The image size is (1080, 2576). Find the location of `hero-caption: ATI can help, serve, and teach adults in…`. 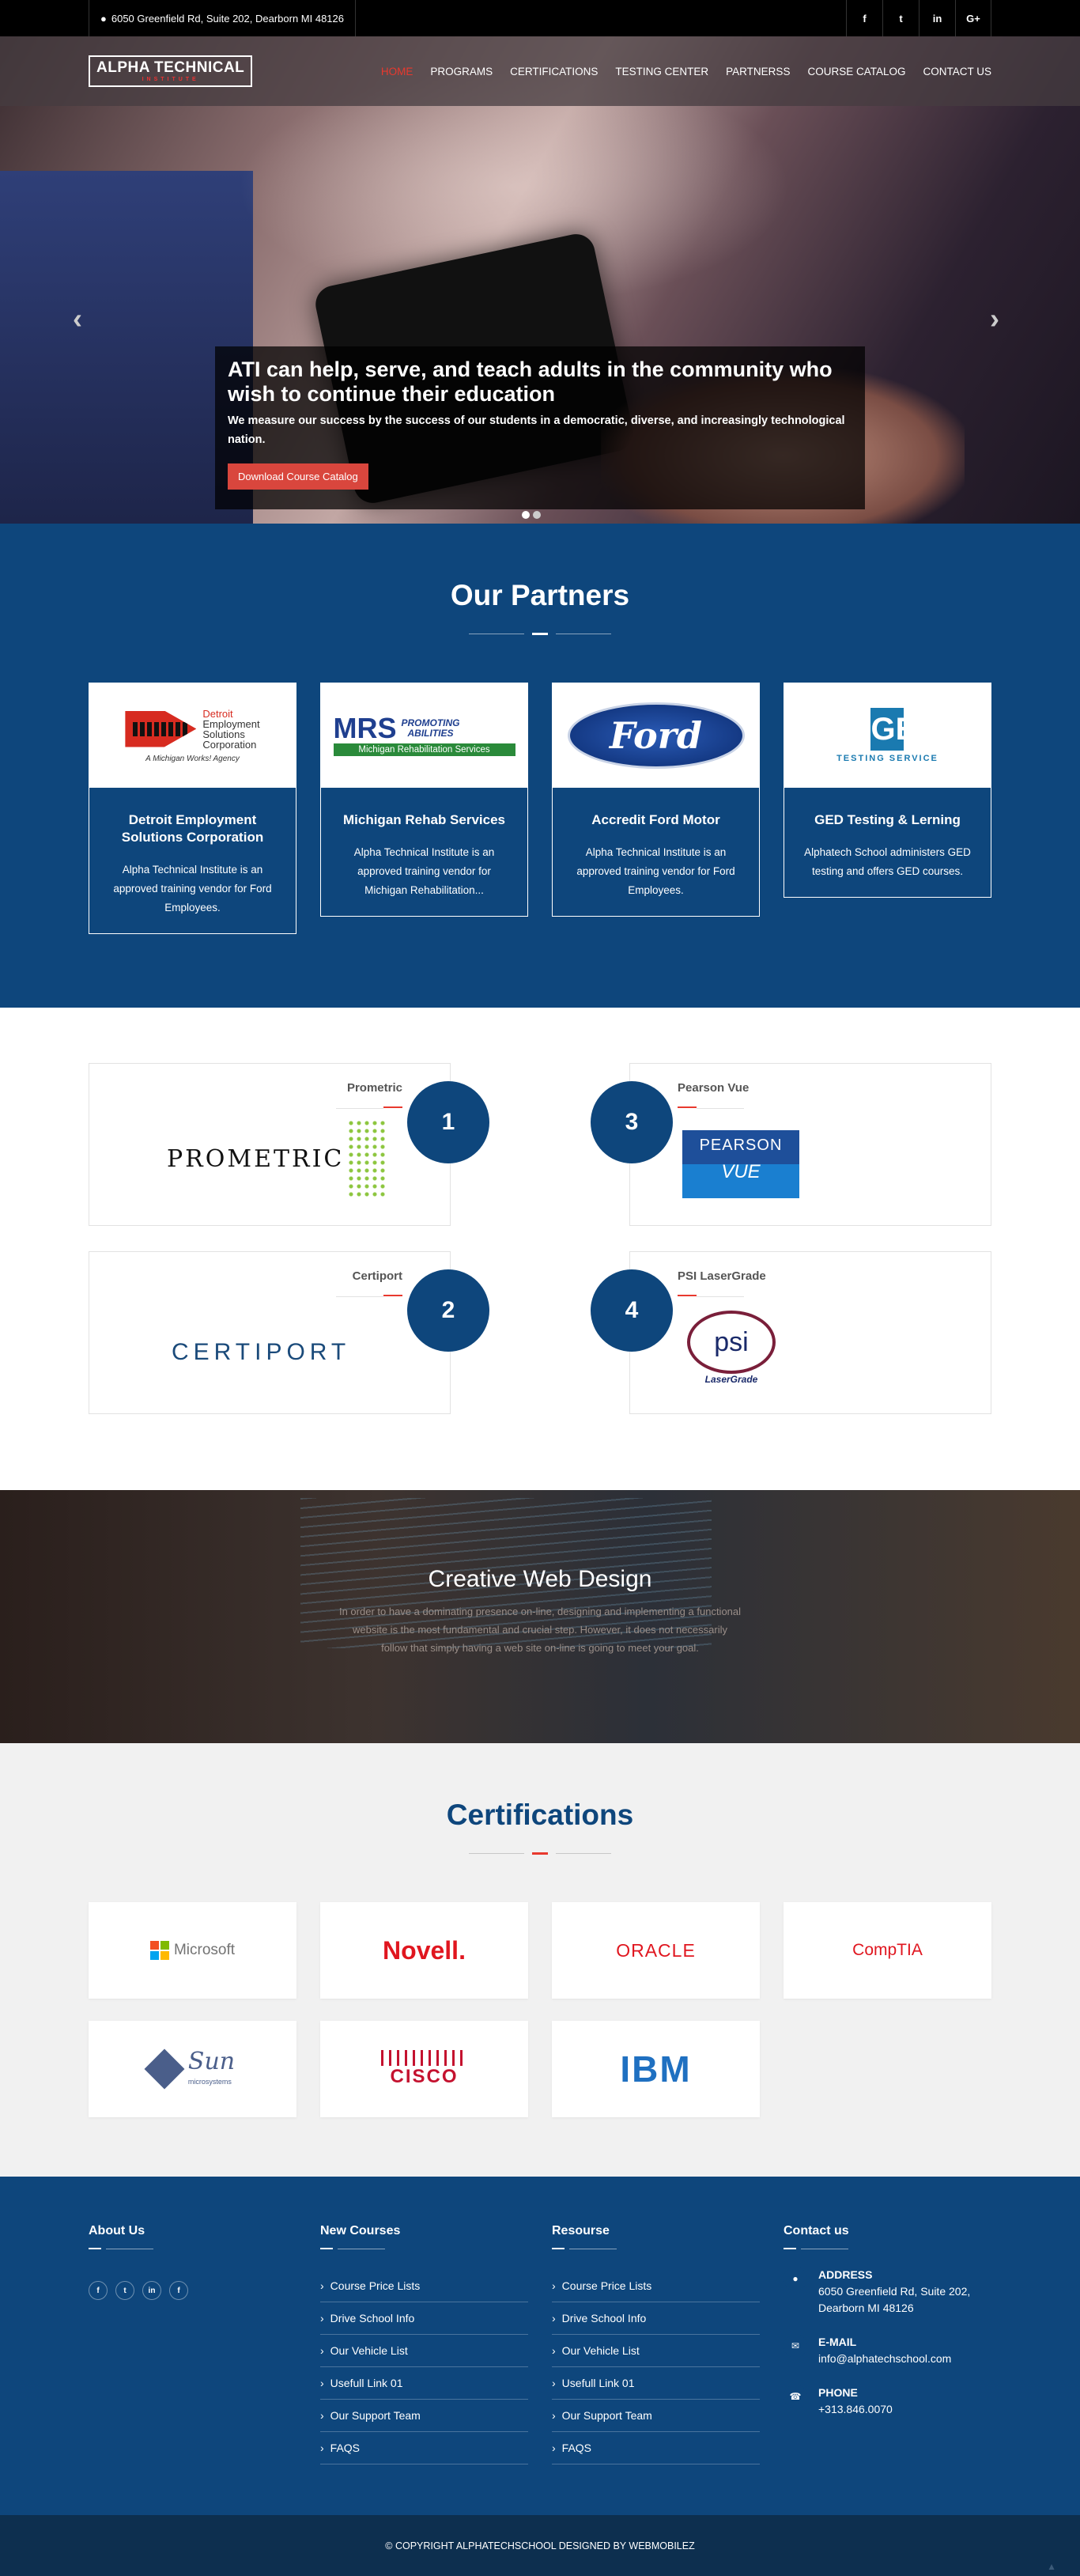

hero-caption: ATI can help, serve, and teach adults in… is located at coordinates (540, 427).